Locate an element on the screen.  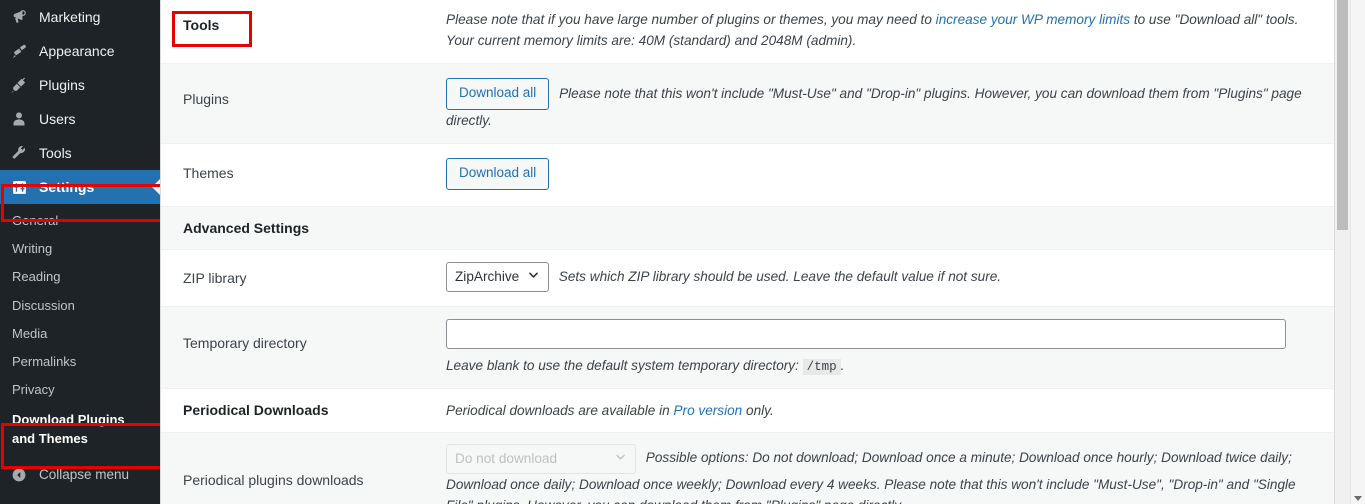
row-label-tools: Tools is located at coordinates (201, 25).